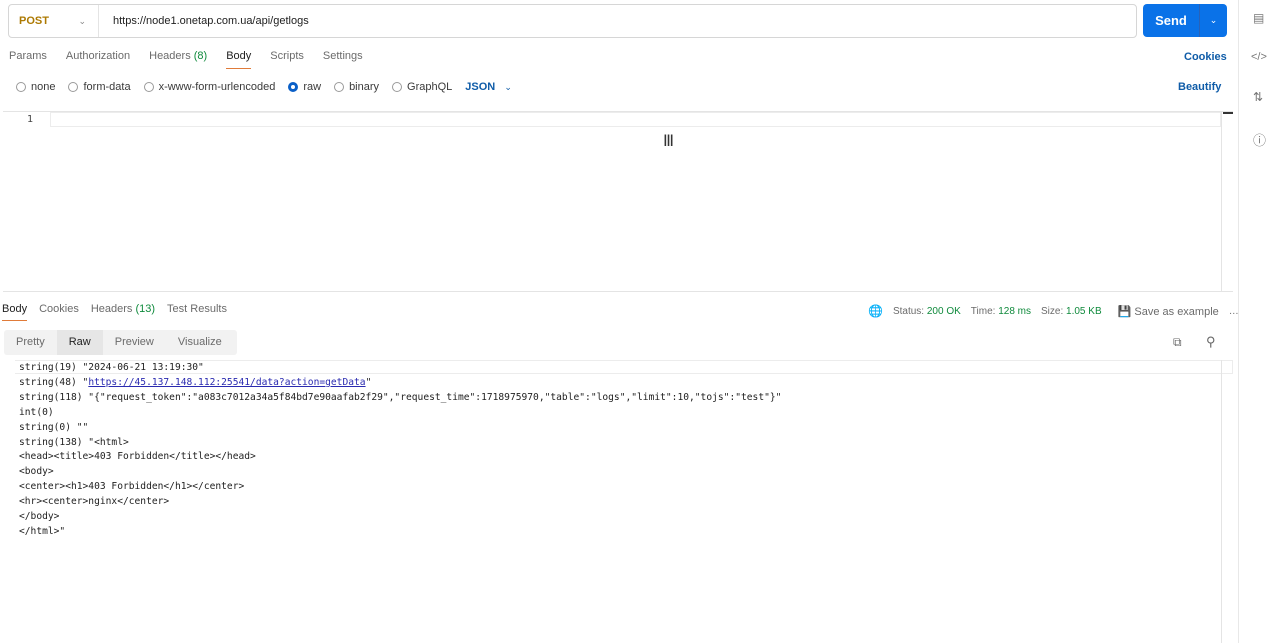 Image resolution: width=1280 pixels, height=643 pixels. What do you see at coordinates (94, 502) in the screenshot?
I see `response-line: <hr><center>nginx</center>` at bounding box center [94, 502].